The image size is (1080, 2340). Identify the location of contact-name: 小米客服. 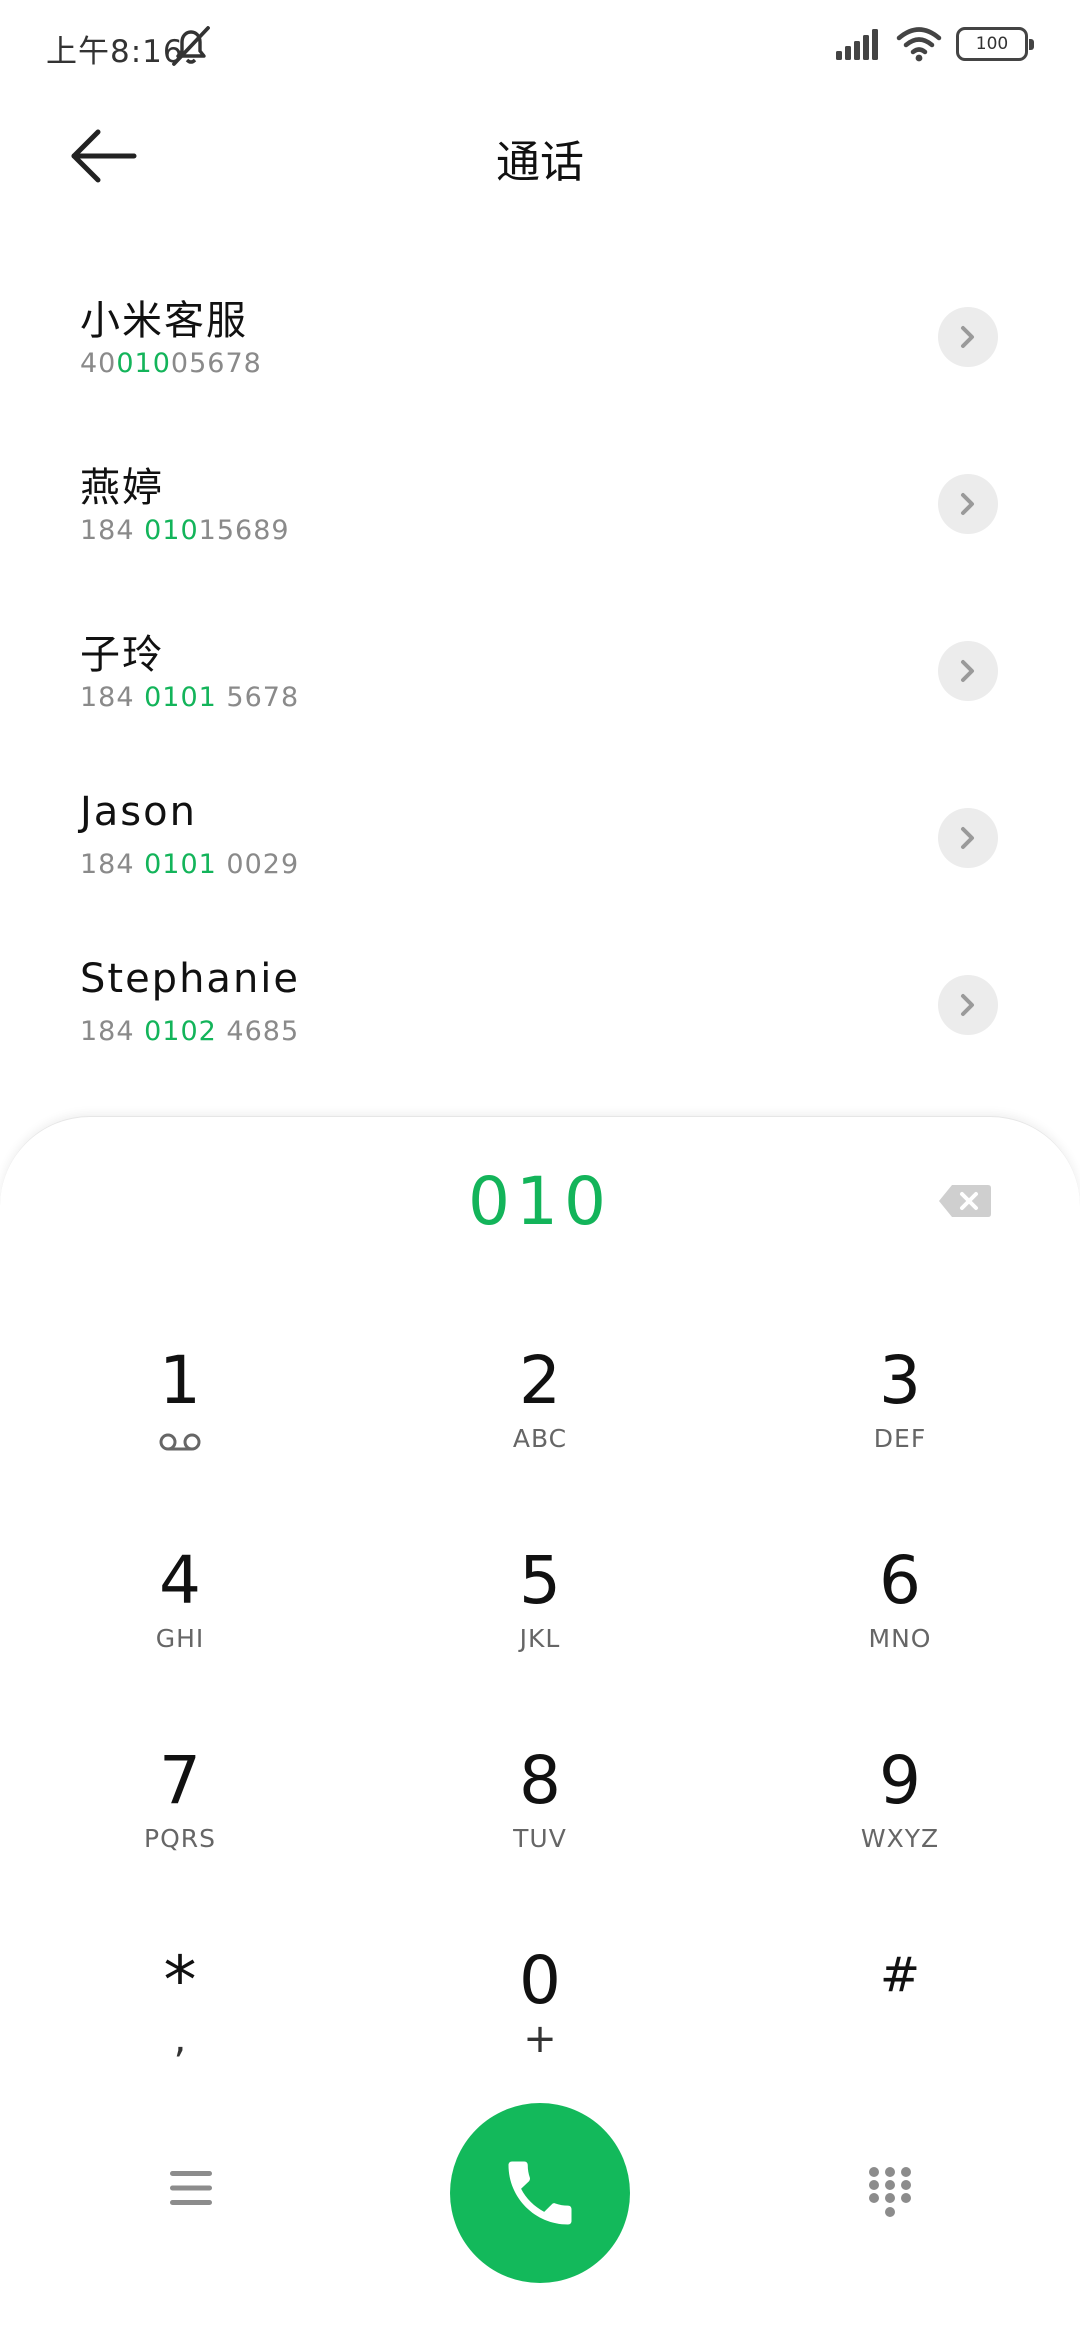
(164, 321).